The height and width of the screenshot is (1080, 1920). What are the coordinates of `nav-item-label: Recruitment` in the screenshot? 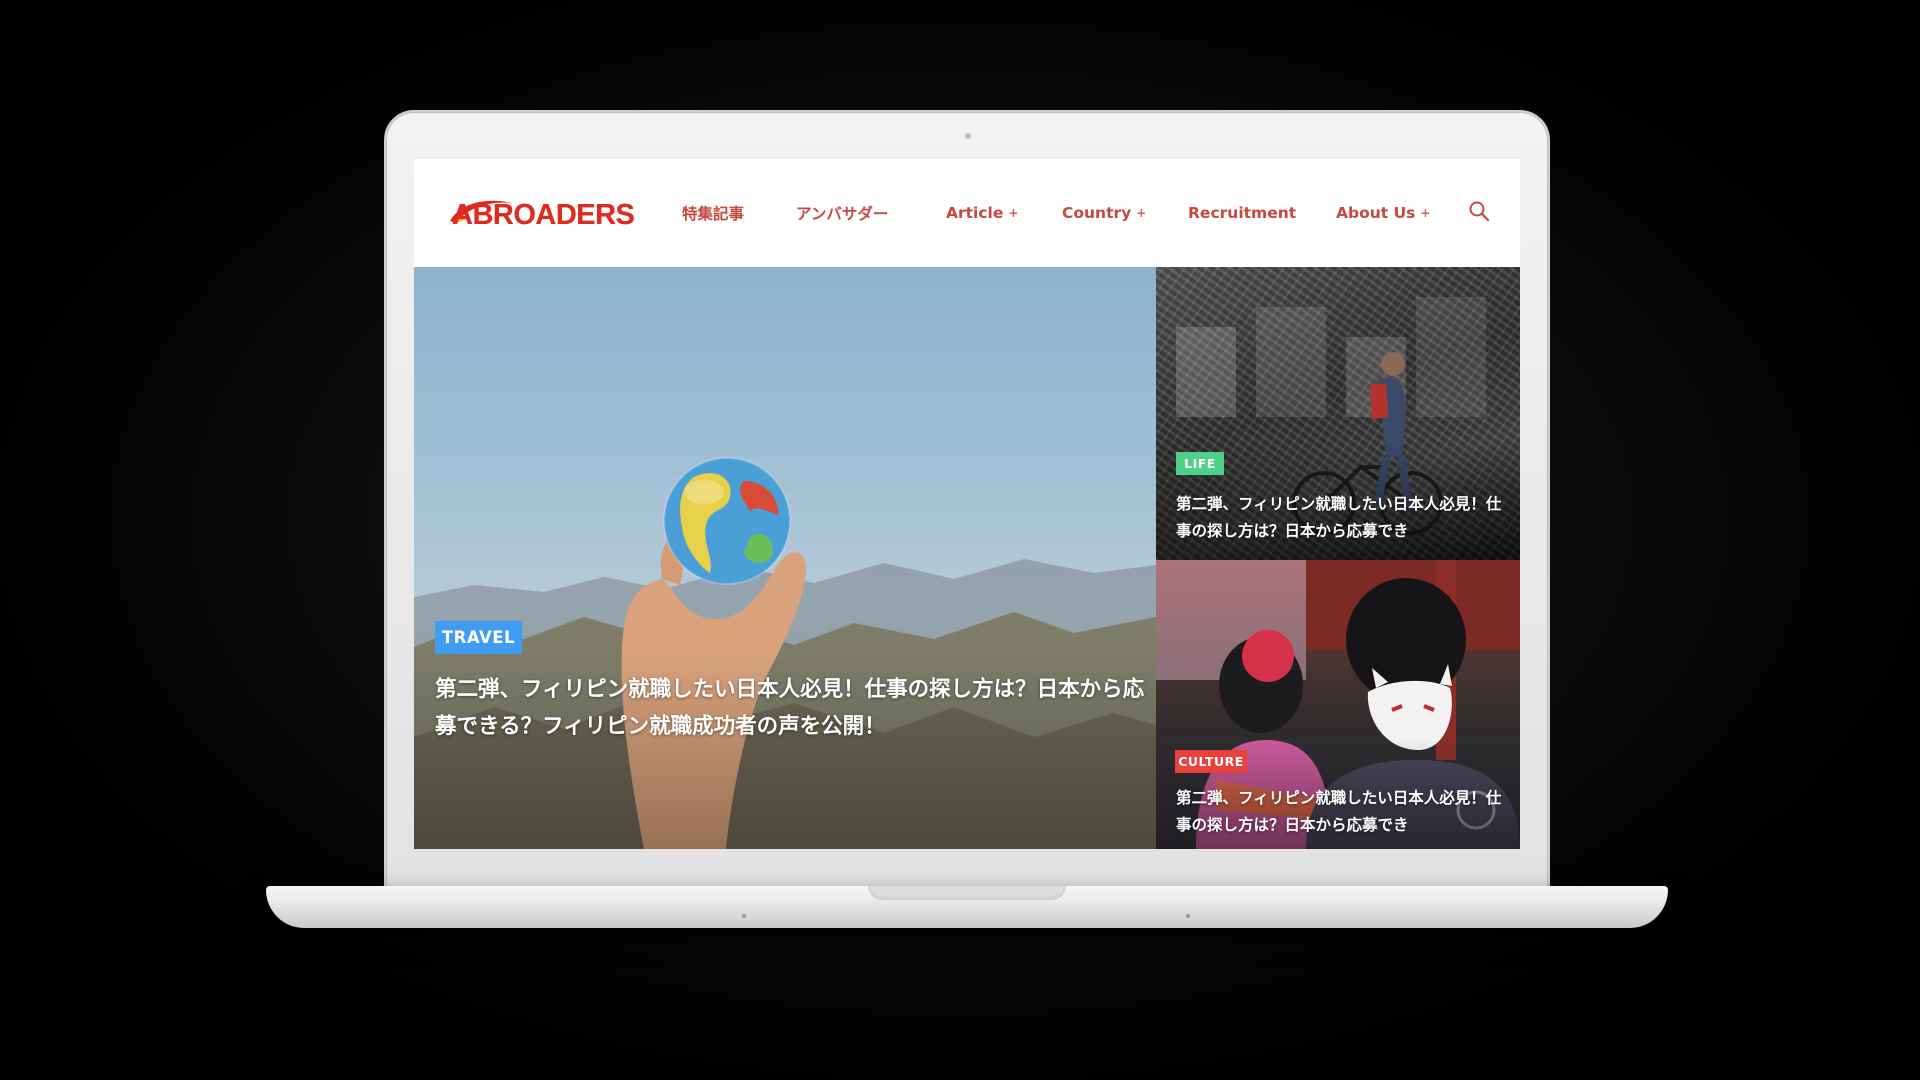 It's located at (1242, 213).